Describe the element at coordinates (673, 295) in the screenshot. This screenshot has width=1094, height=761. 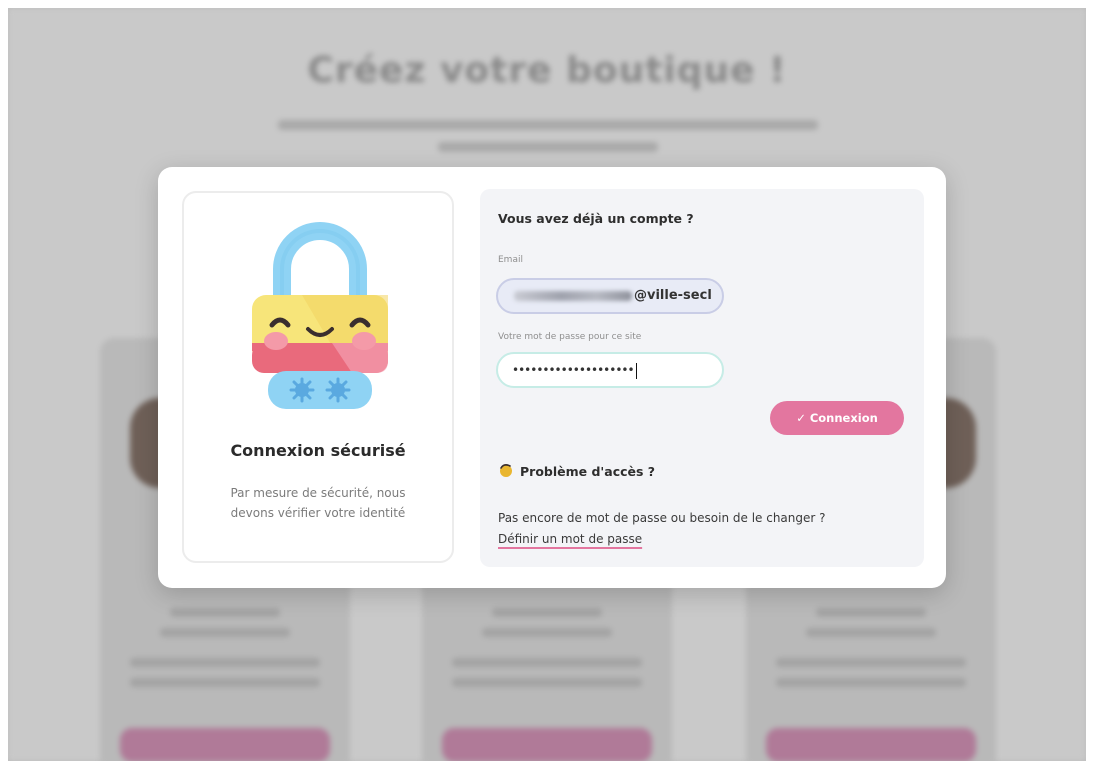
I see `email-value: @ville-secl` at that location.